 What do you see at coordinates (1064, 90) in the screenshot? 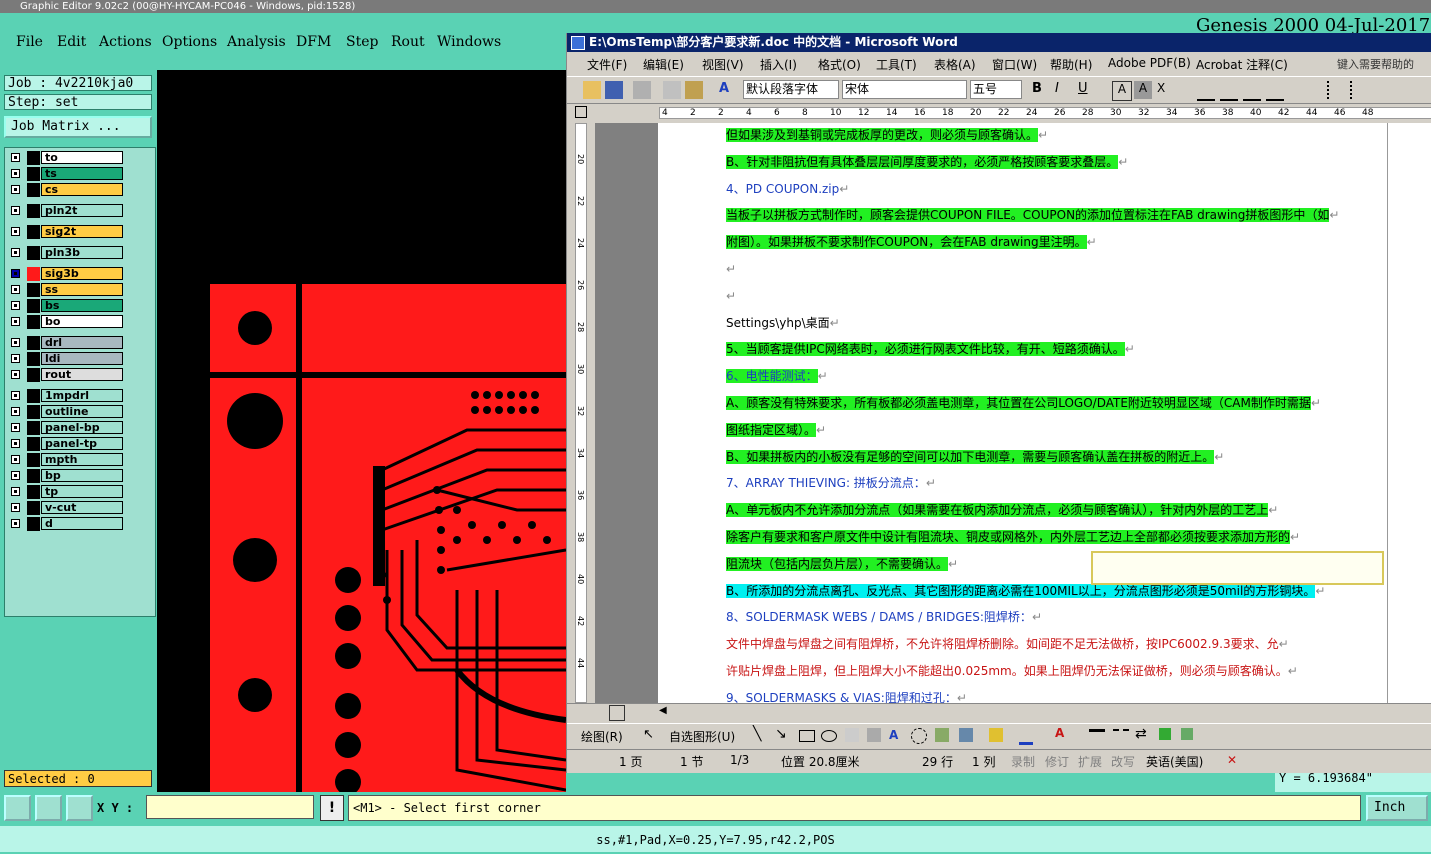
I see `italic-icon: I` at bounding box center [1064, 90].